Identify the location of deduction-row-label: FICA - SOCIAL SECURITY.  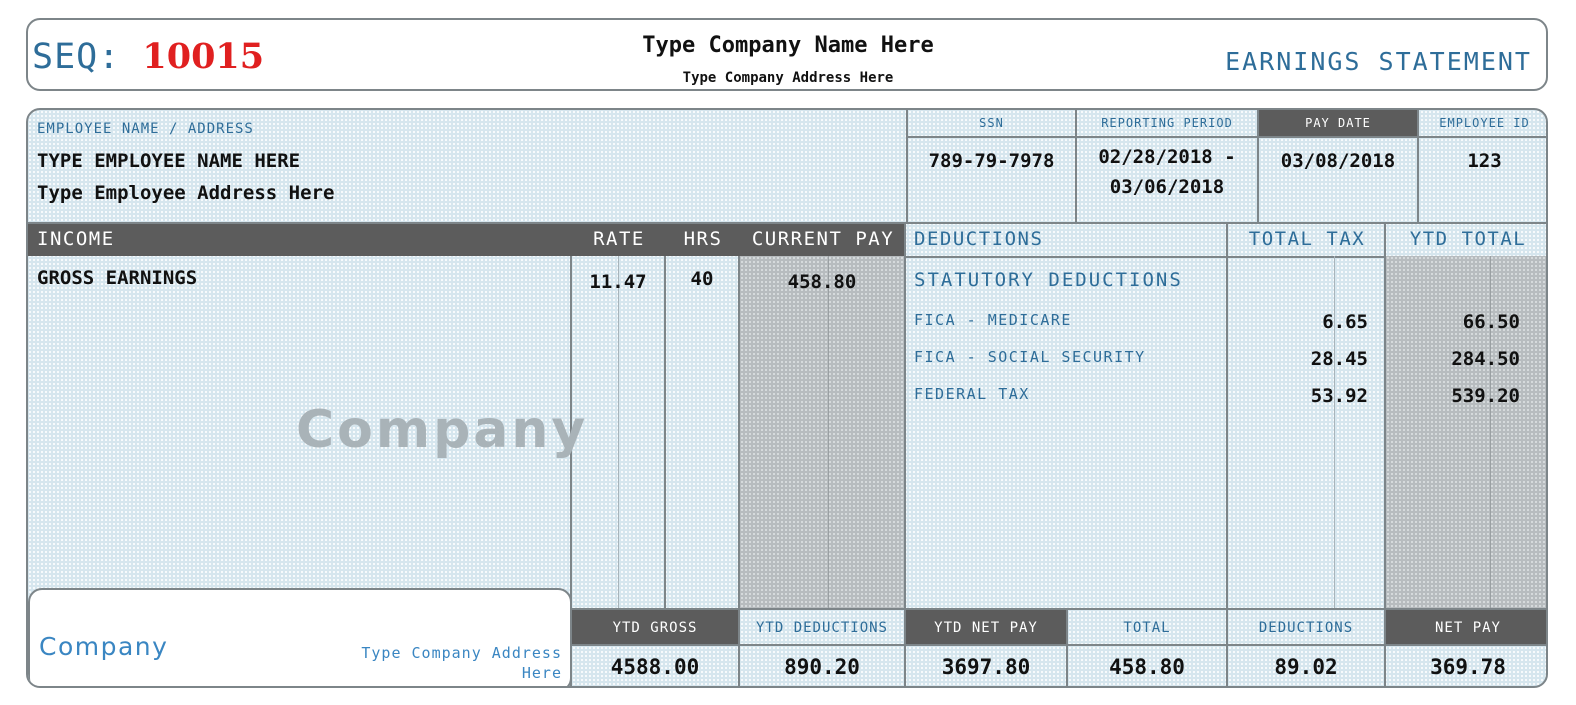
(1030, 357).